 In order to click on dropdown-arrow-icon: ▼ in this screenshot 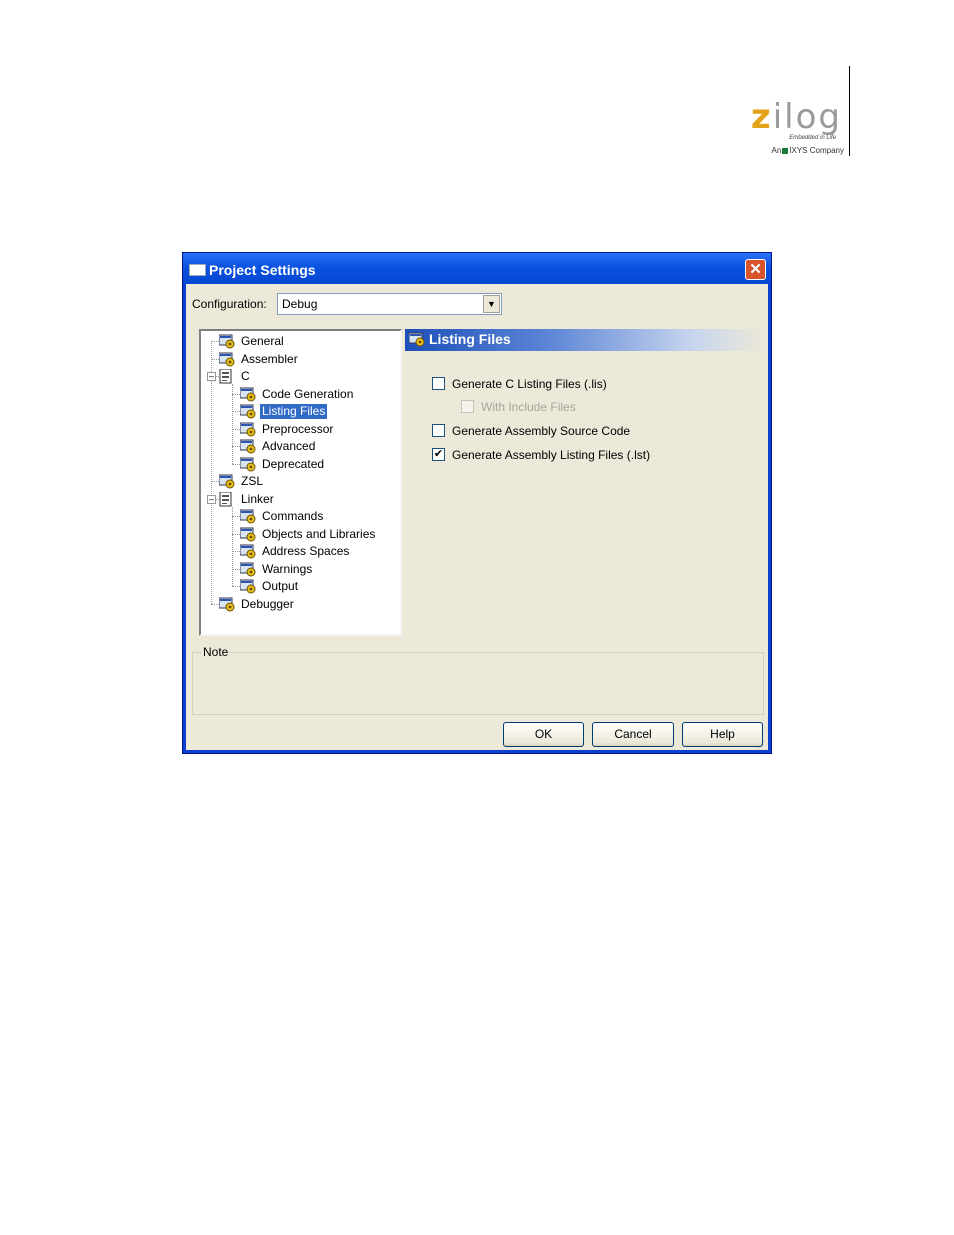, I will do `click(491, 304)`.